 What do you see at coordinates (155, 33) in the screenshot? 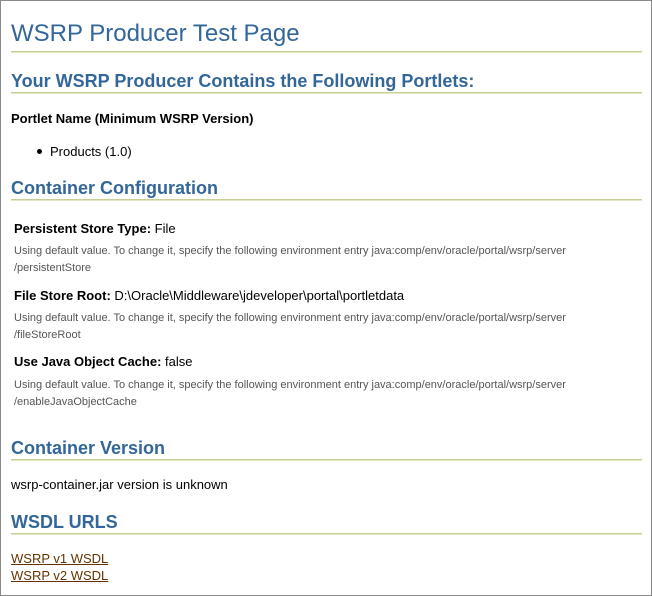
I see `page-title: WSRP Producer Test Page` at bounding box center [155, 33].